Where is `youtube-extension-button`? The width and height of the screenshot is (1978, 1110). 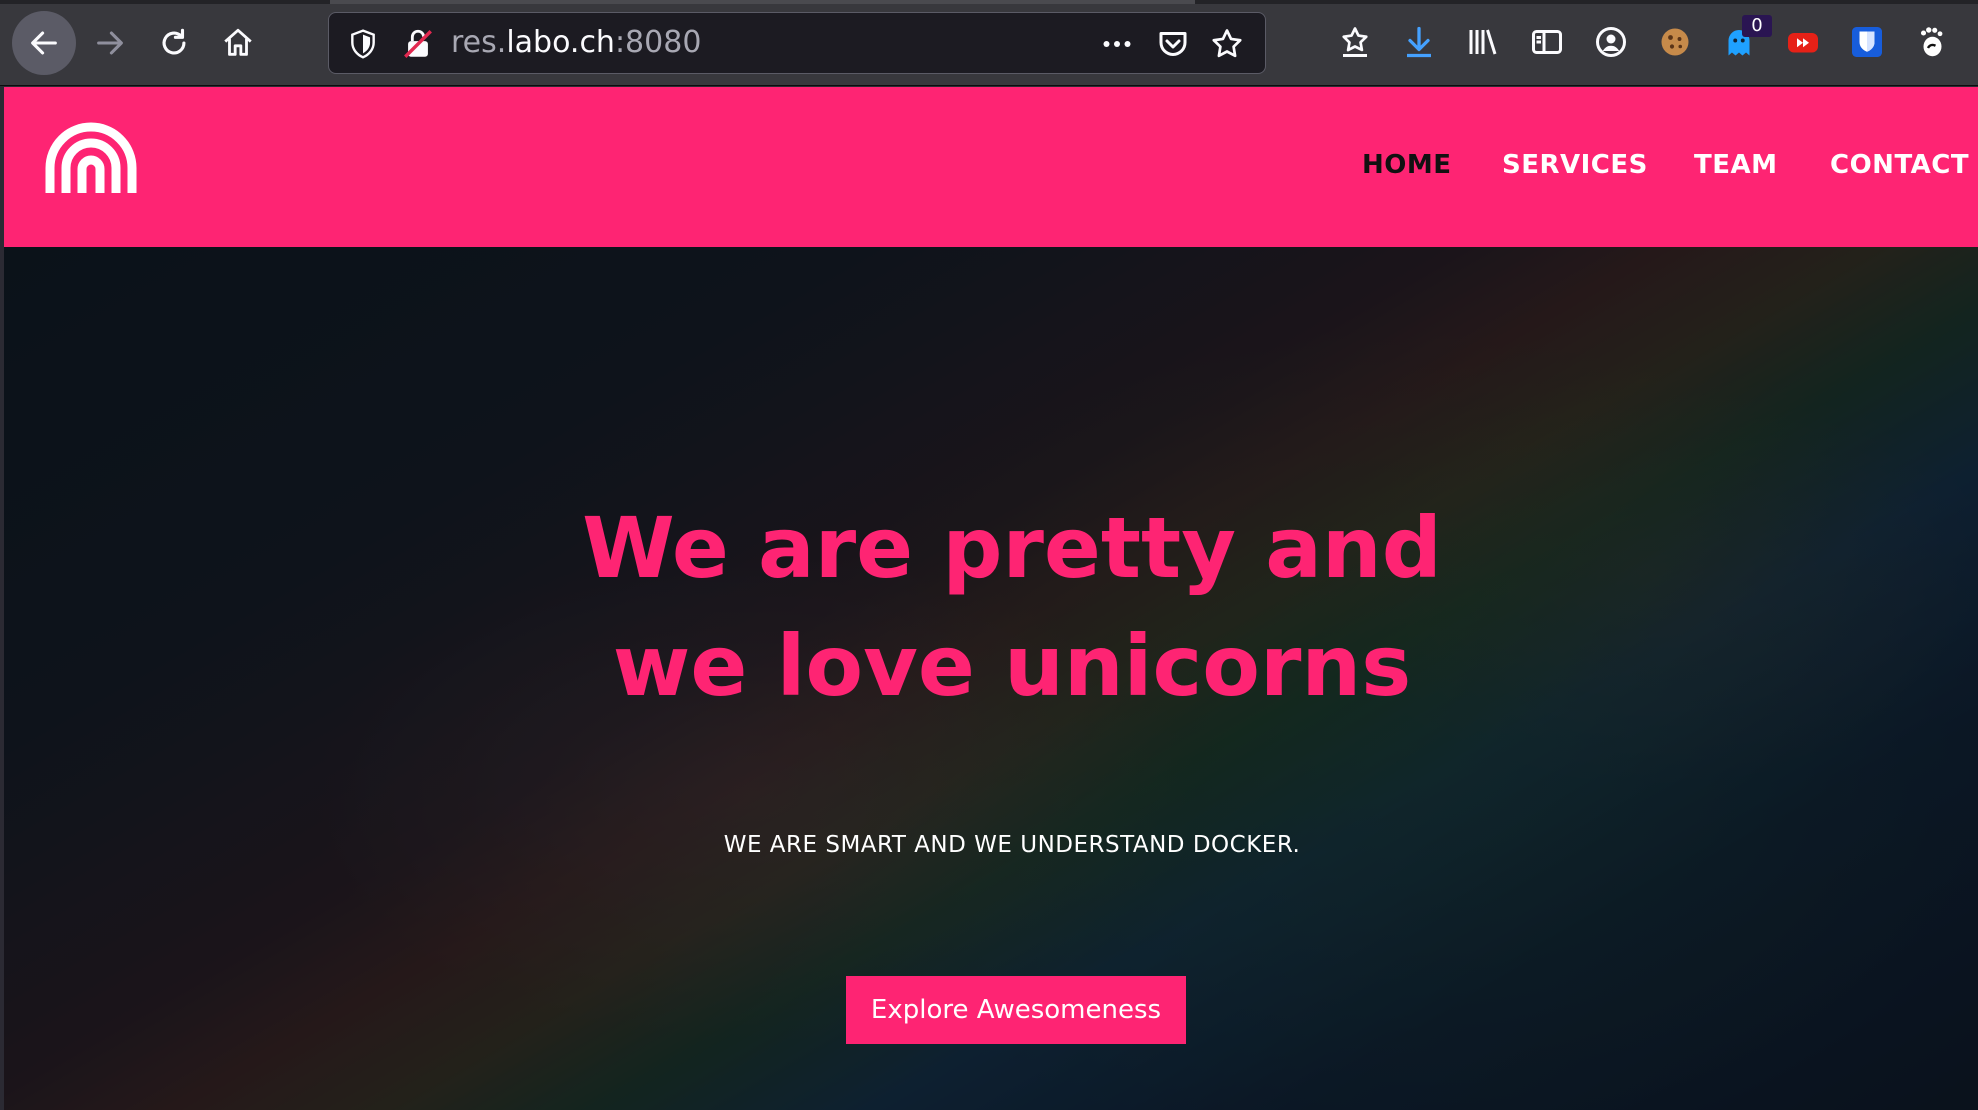 youtube-extension-button is located at coordinates (1803, 42).